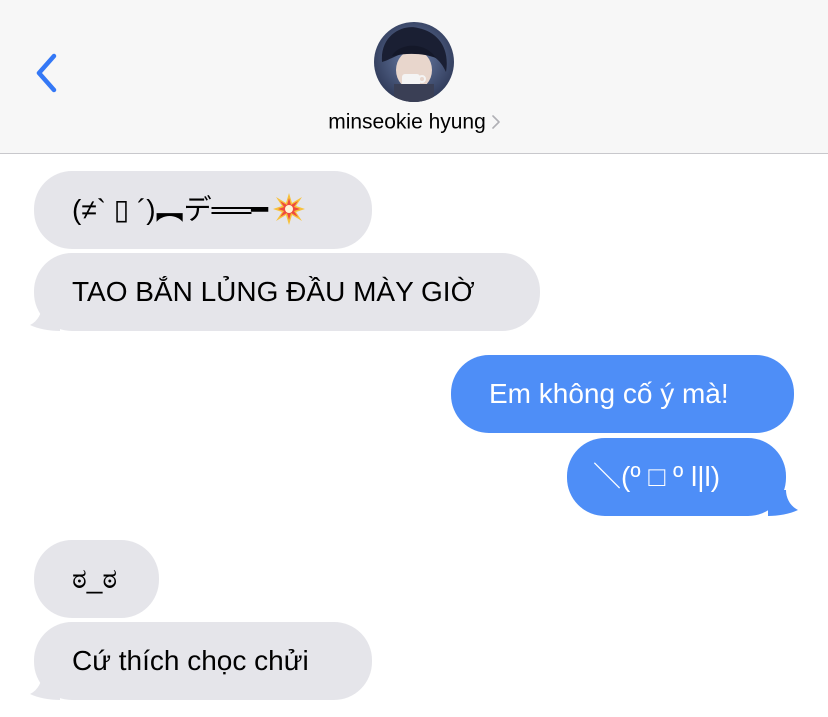 This screenshot has width=828, height=717. Describe the element at coordinates (190, 660) in the screenshot. I see `message-text: Cứ thích chọc chửi` at that location.